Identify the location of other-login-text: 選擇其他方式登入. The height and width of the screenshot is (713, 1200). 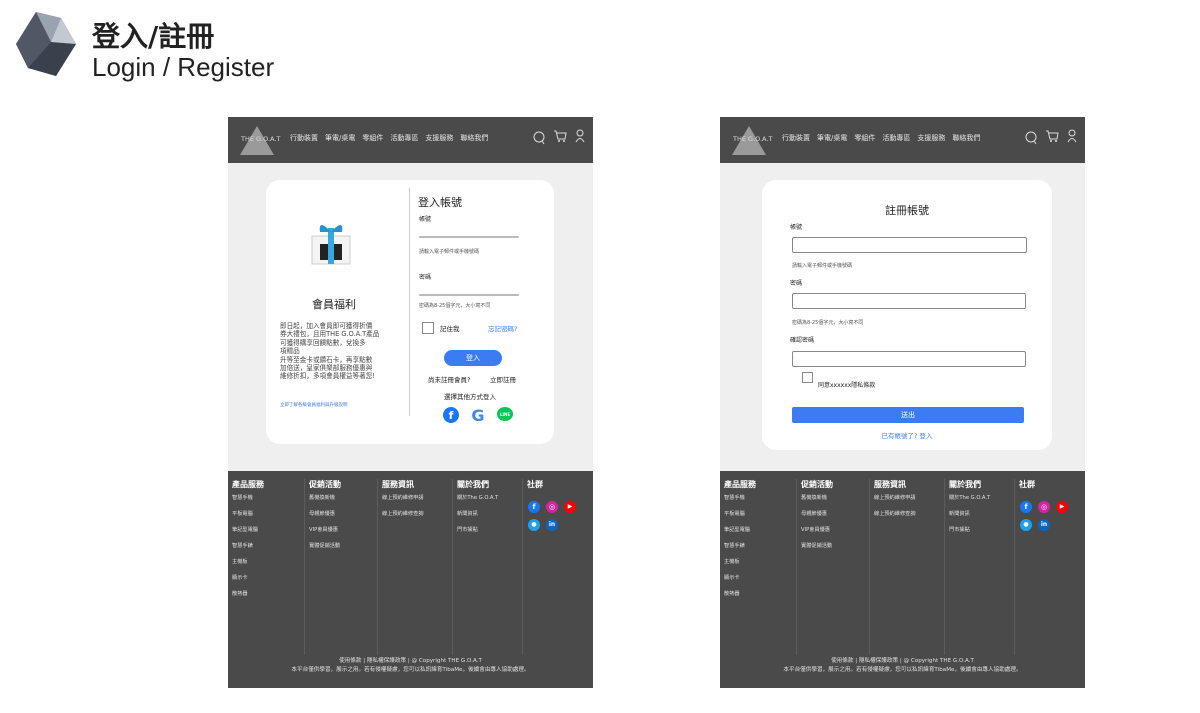
(470, 397).